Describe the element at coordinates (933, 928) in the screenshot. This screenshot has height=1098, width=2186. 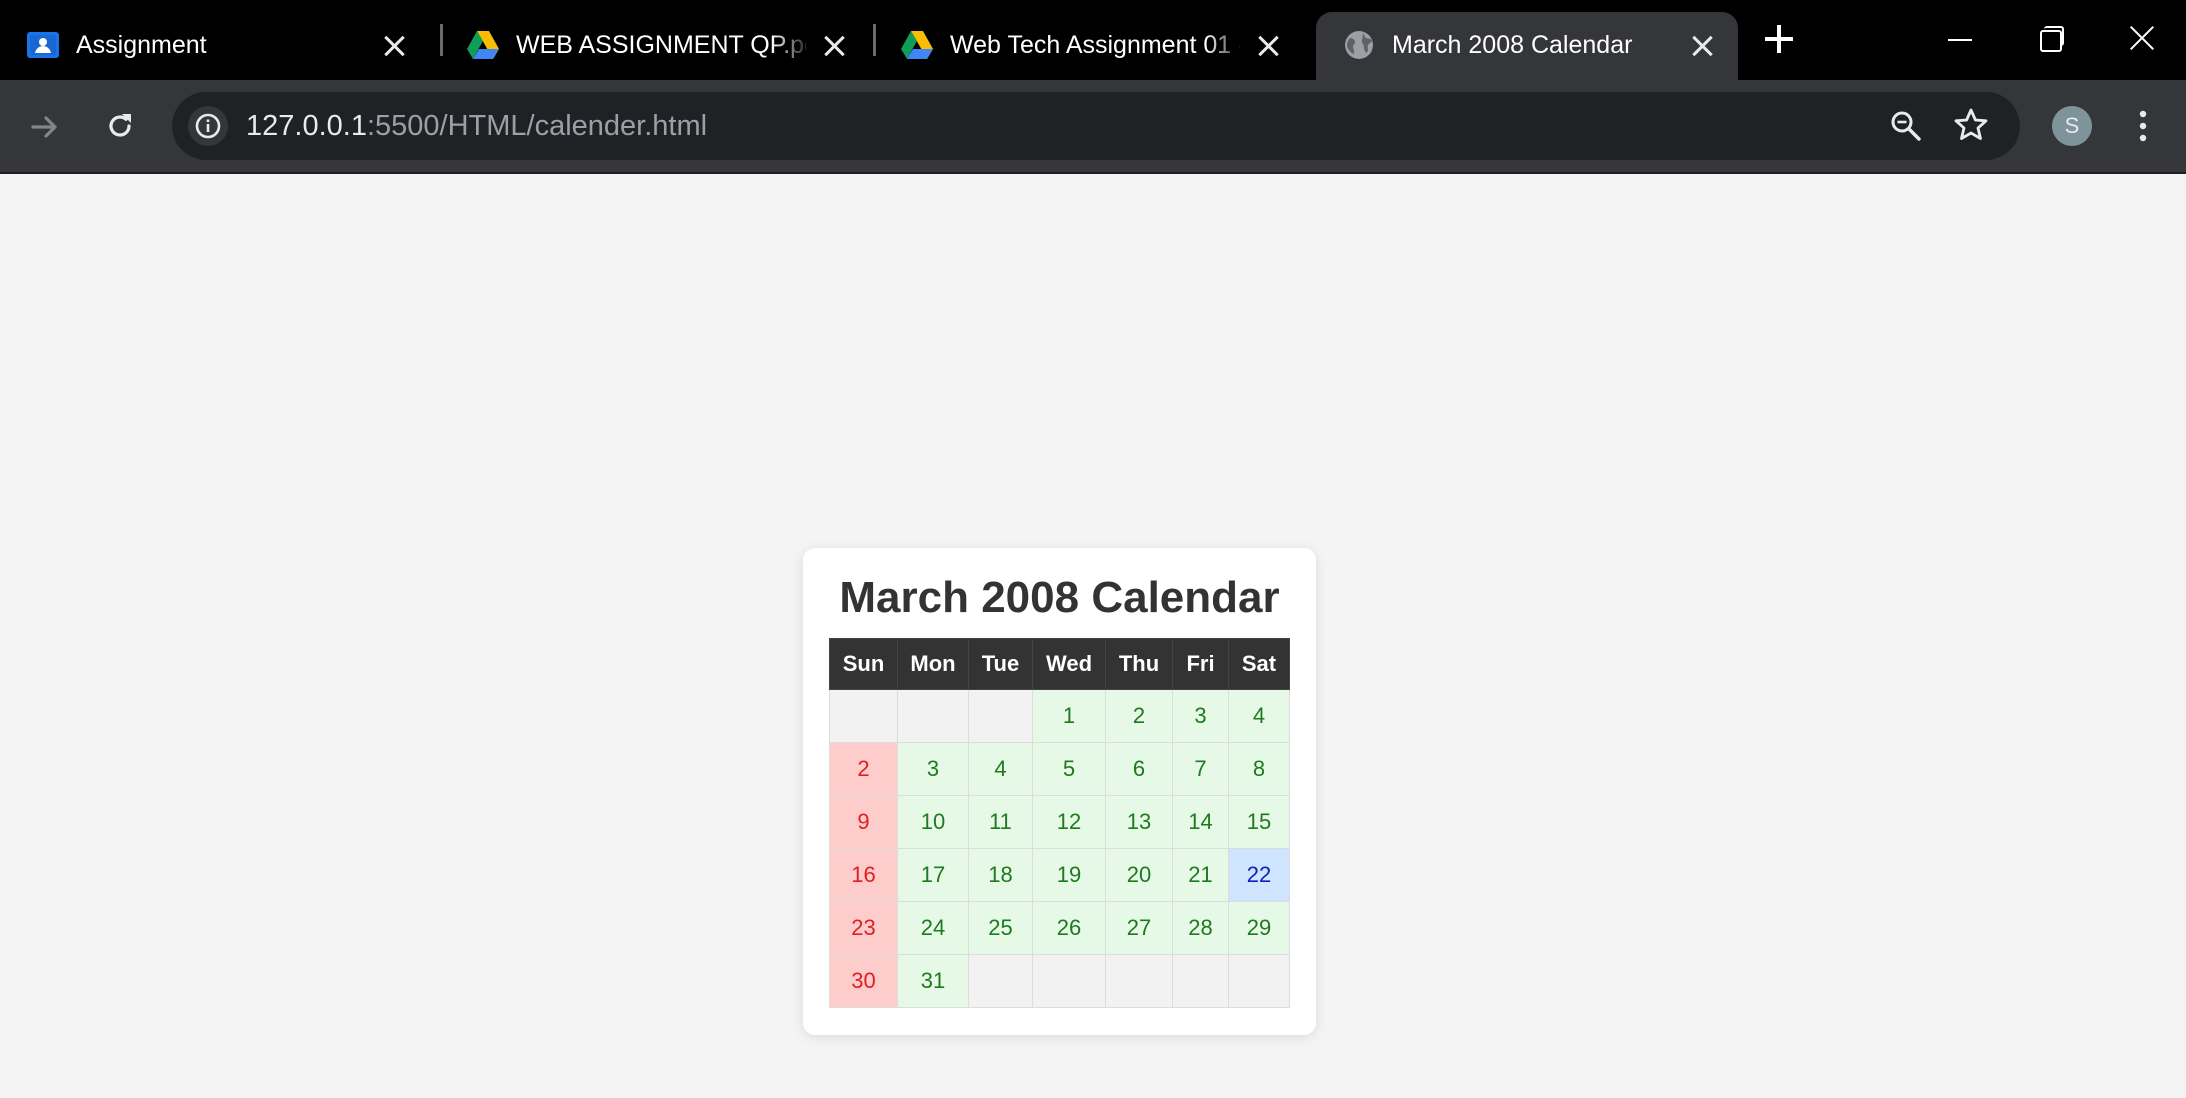
I see `day-cell: 24` at that location.